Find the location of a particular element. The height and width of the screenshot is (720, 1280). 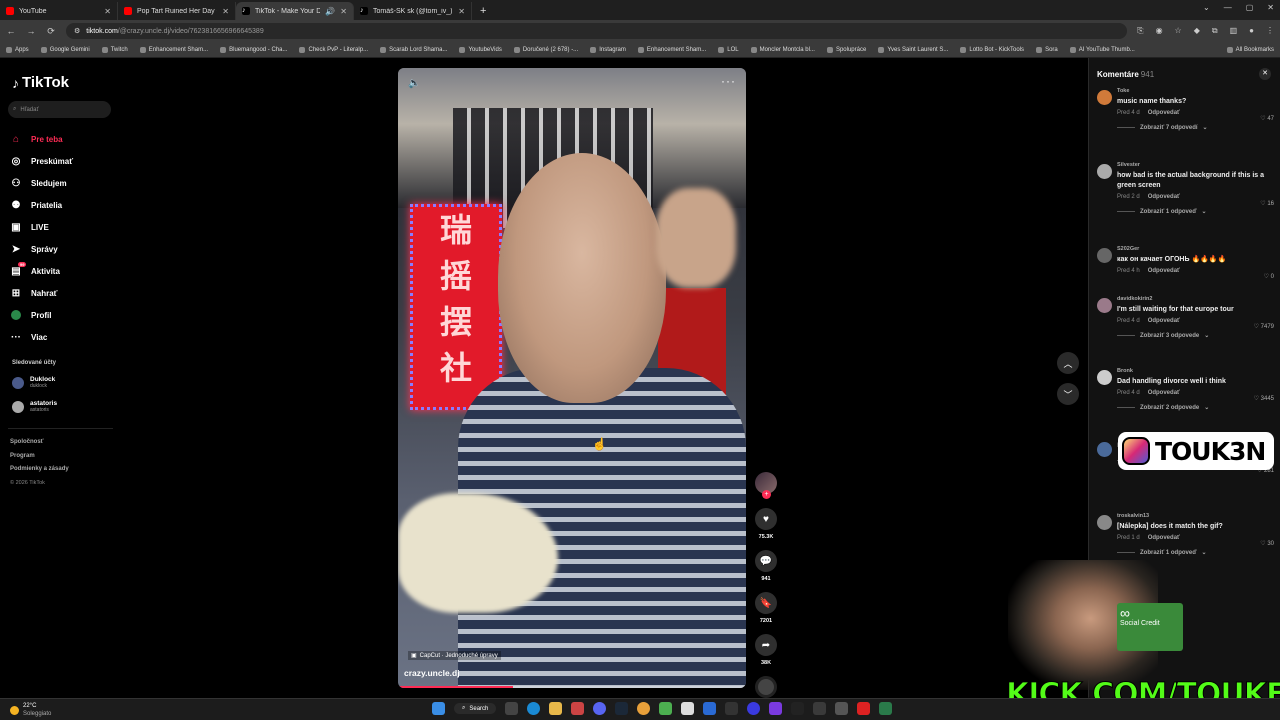

sidebar-item-sledujem: ⚇ Sledujem is located at coordinates (41, 183).